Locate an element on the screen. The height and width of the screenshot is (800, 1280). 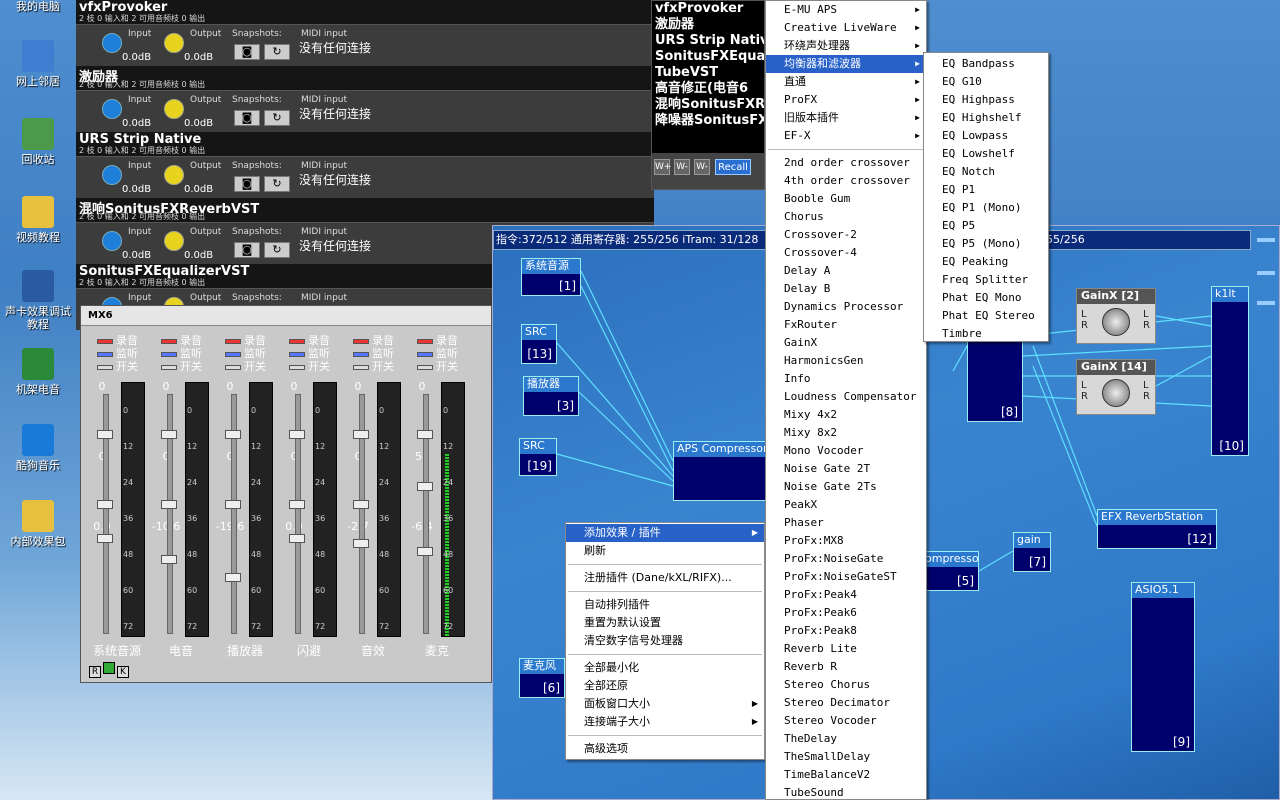
effects-menu-item: 环绕声处理器 ▶ is located at coordinates (846, 46).